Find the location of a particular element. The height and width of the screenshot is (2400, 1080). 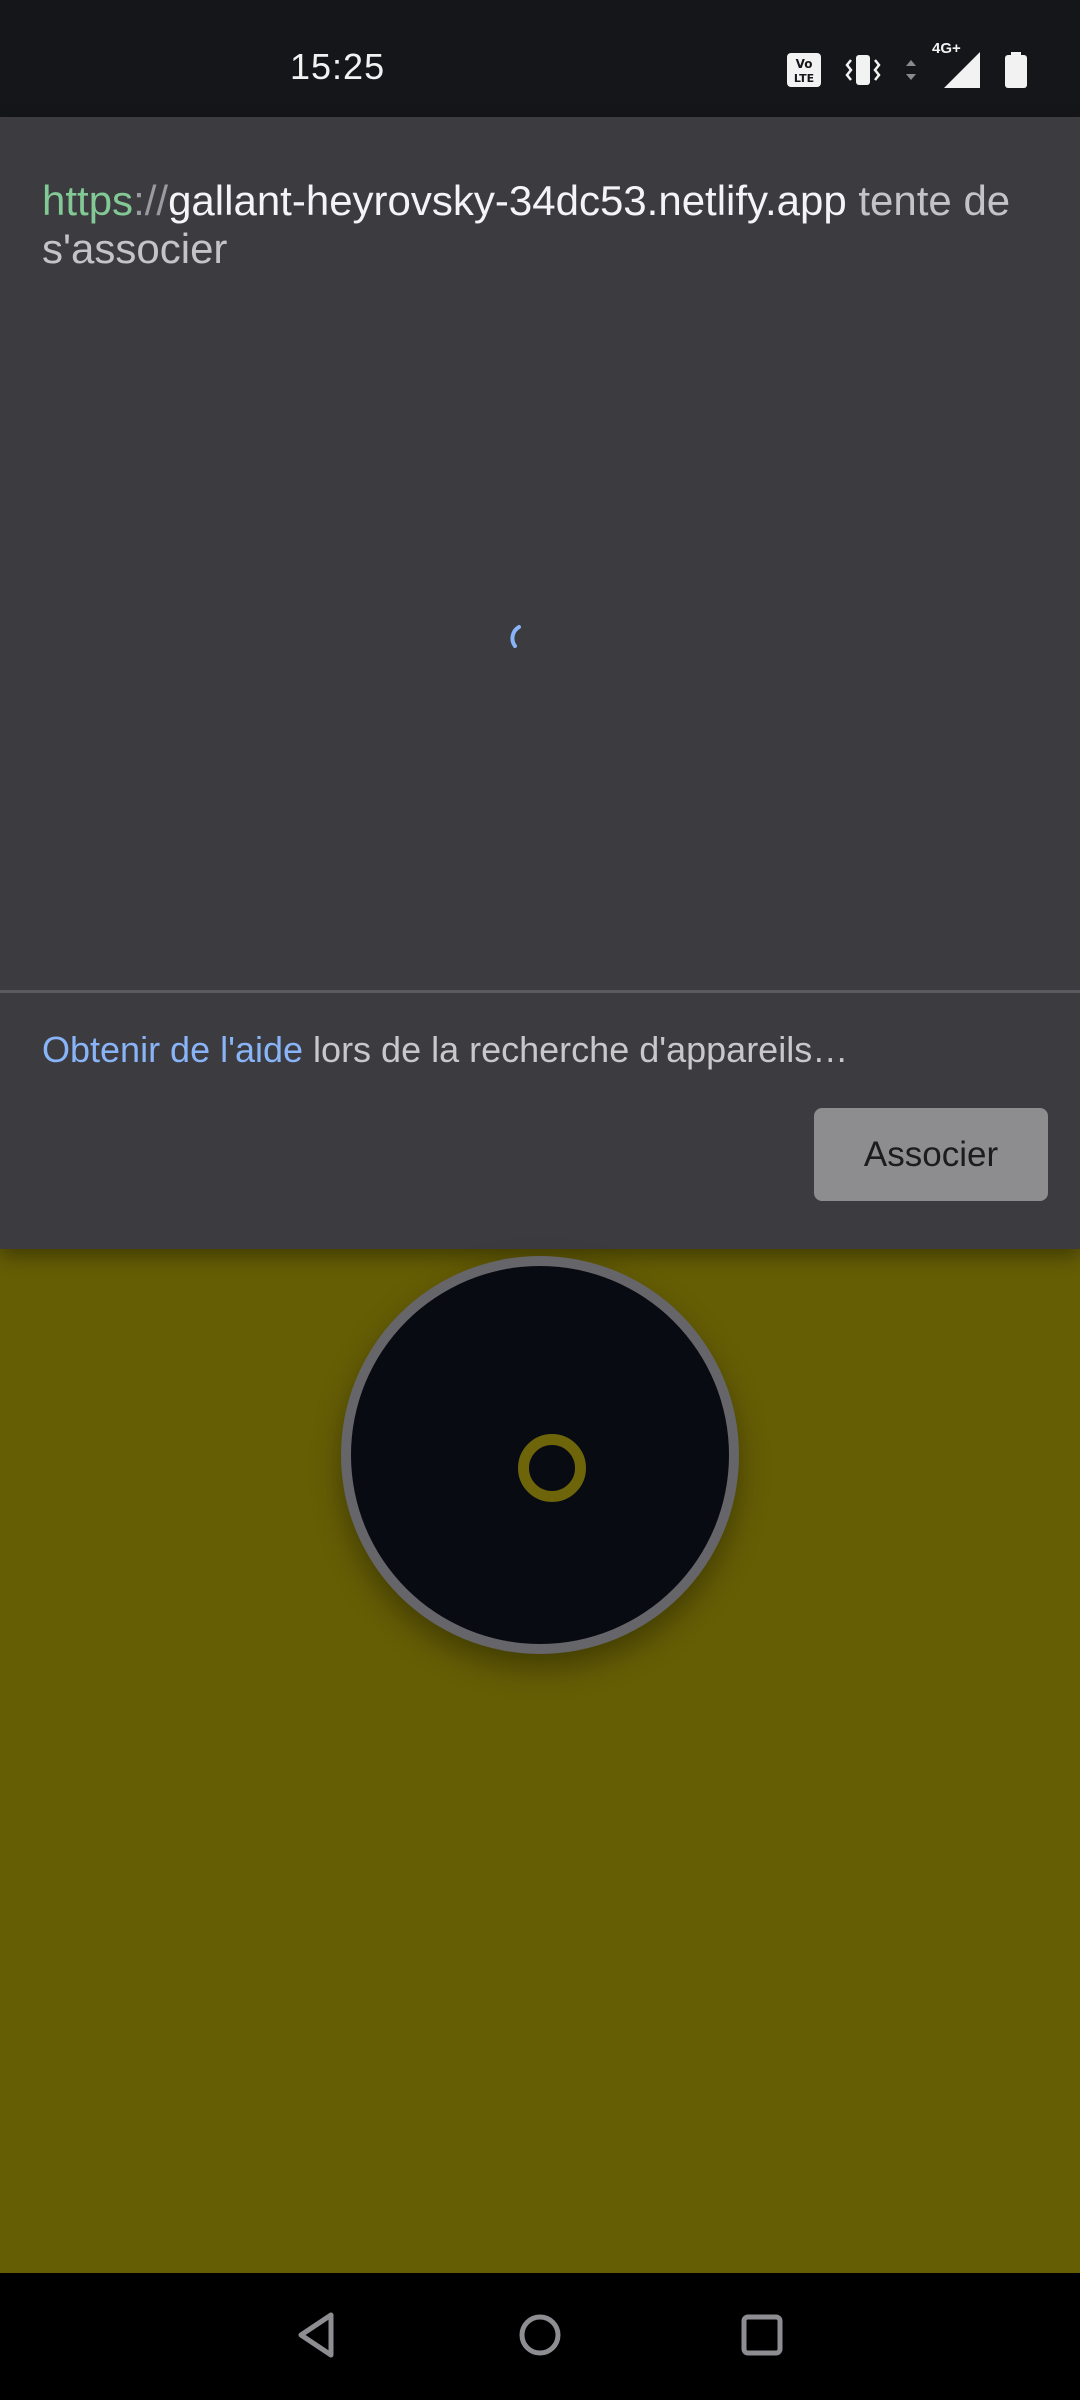

svg-text: LTE is located at coordinates (804, 78).